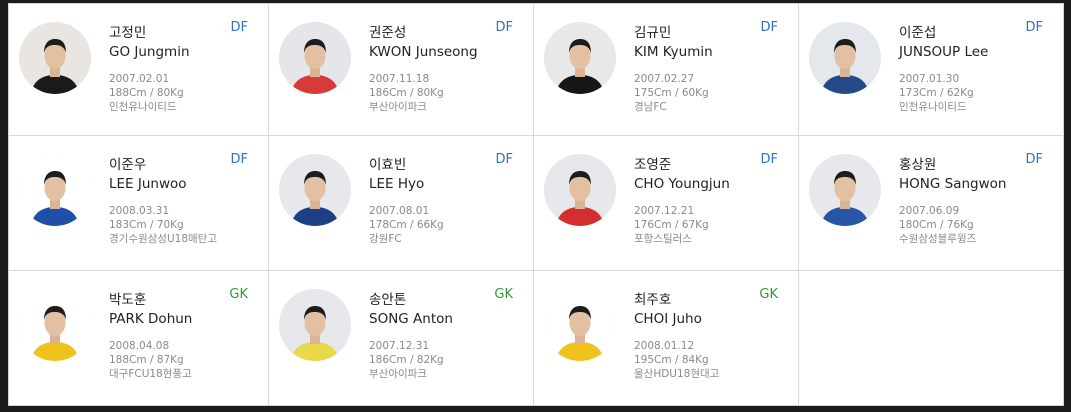 Image resolution: width=1071 pixels, height=412 pixels. What do you see at coordinates (397, 184) in the screenshot?
I see `player-english-name: LEE Hyo` at bounding box center [397, 184].